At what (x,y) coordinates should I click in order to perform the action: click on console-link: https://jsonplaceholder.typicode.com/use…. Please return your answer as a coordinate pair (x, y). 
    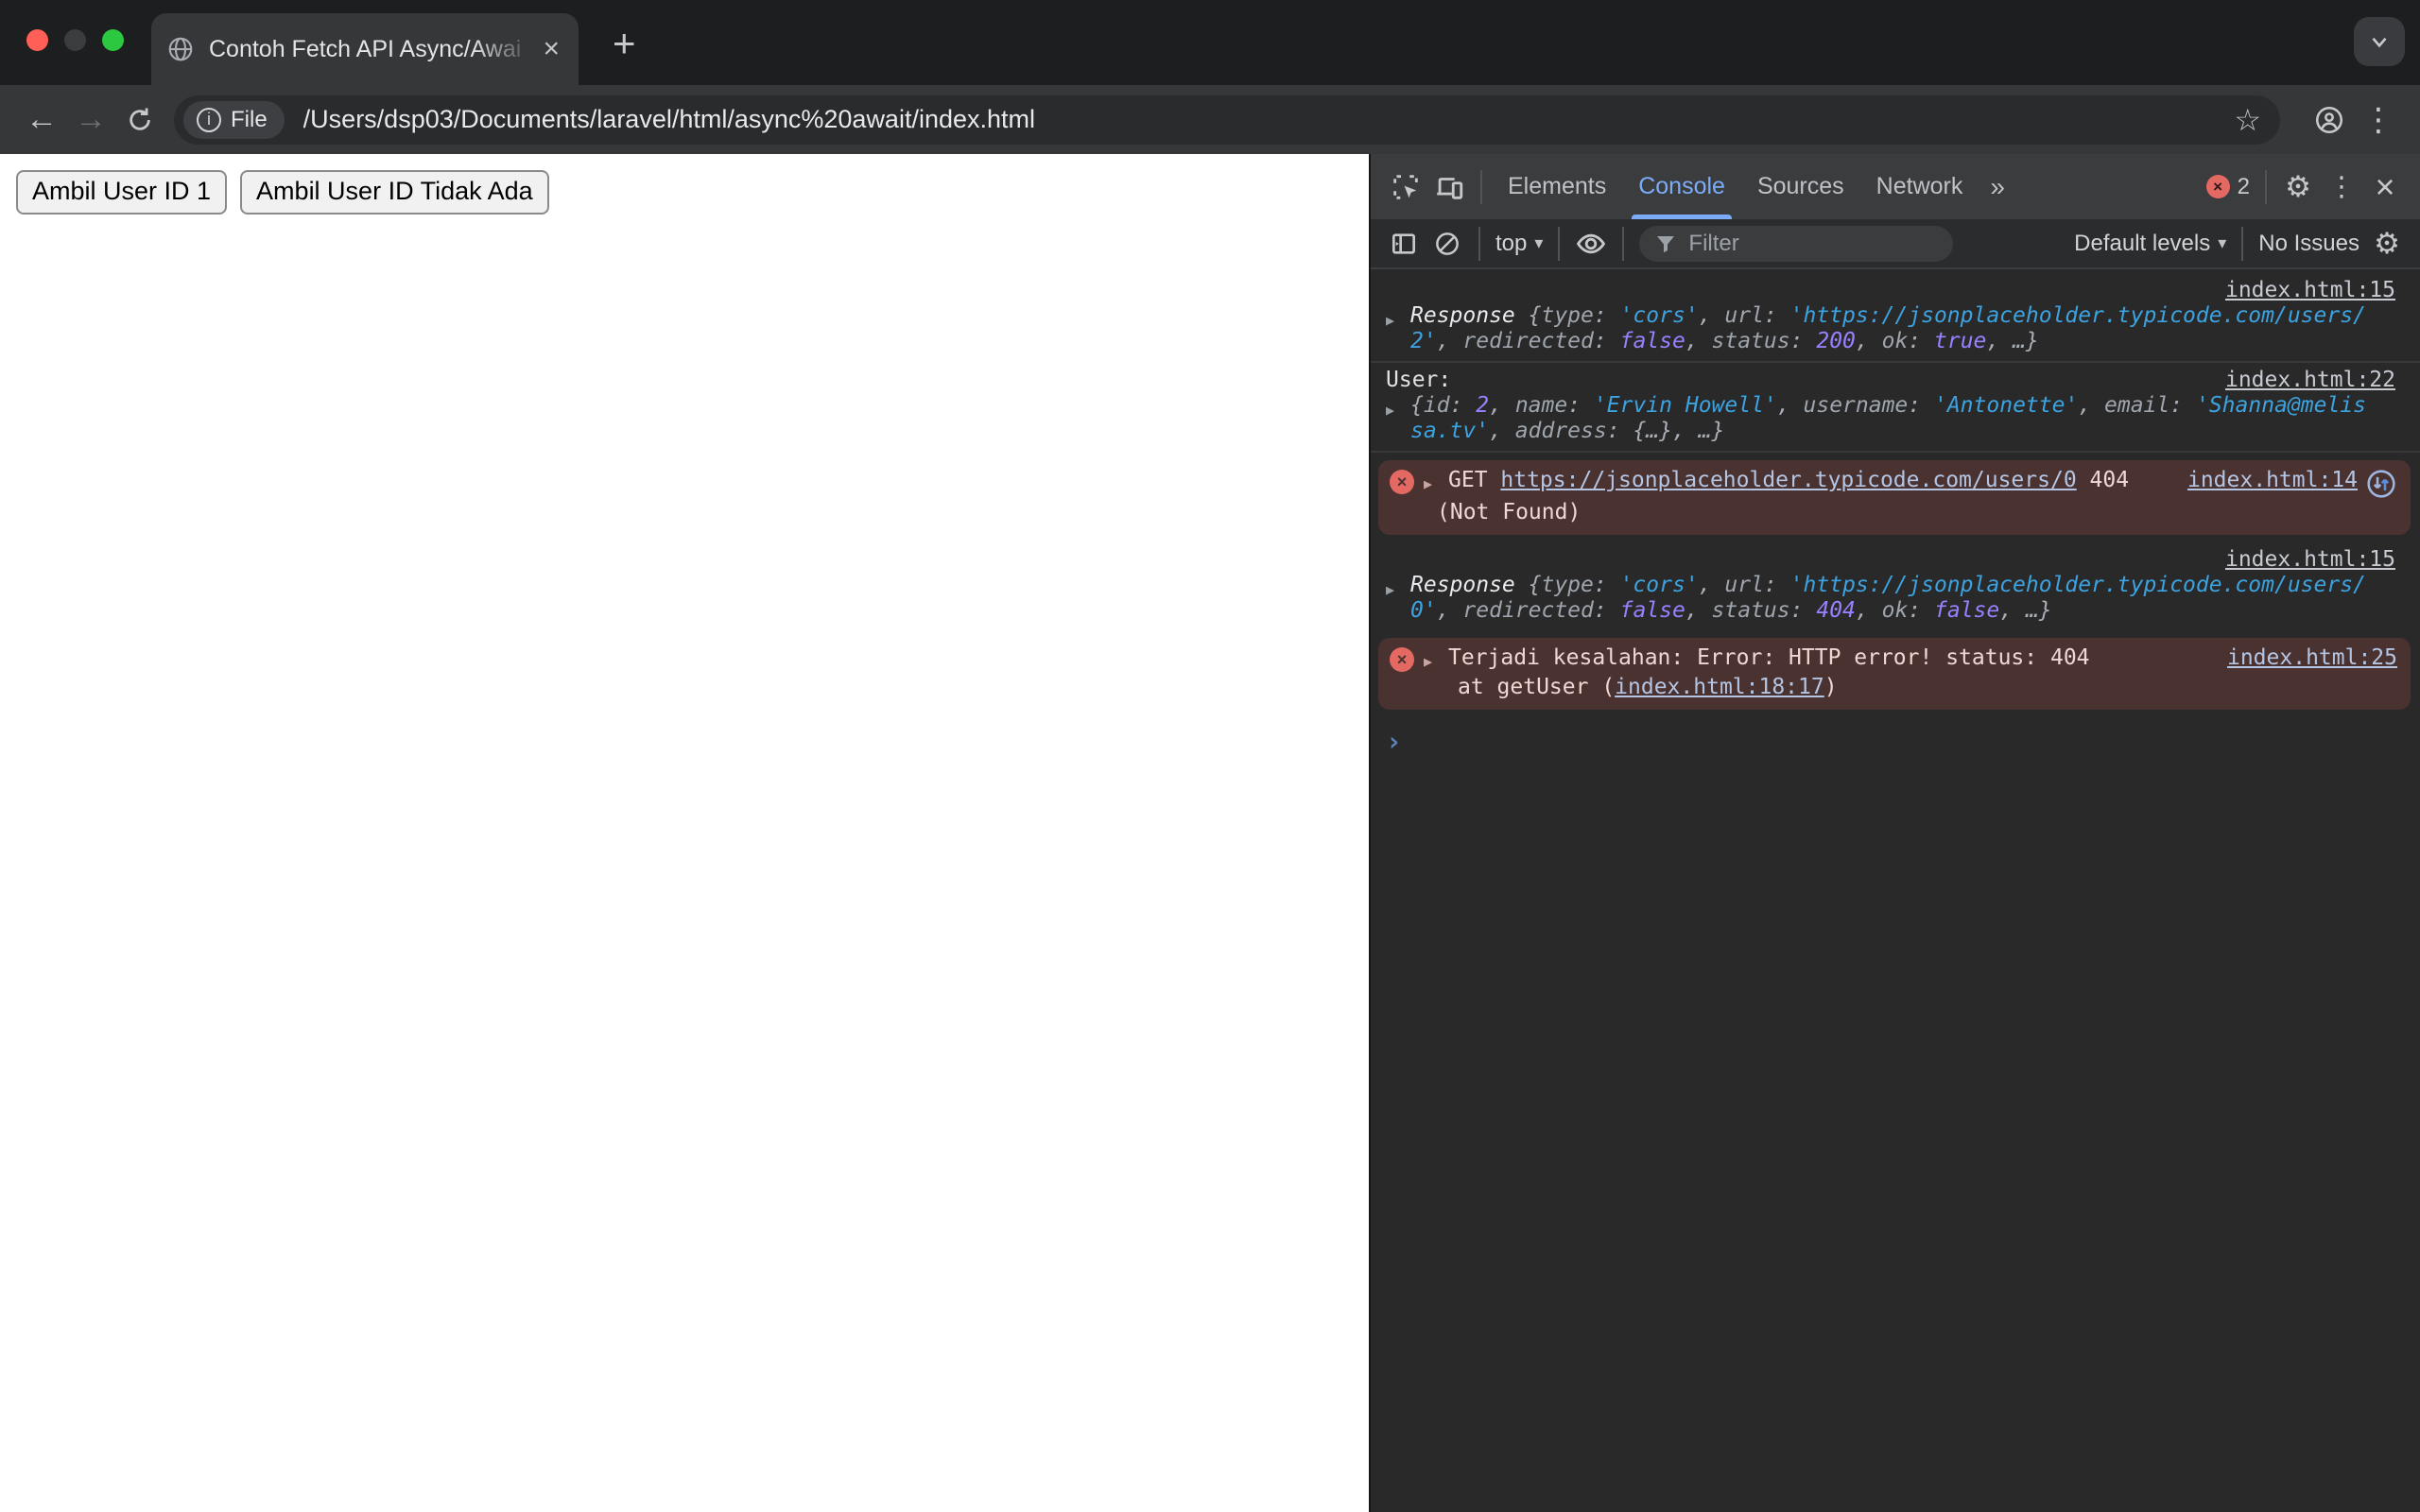
    Looking at the image, I should click on (1788, 480).